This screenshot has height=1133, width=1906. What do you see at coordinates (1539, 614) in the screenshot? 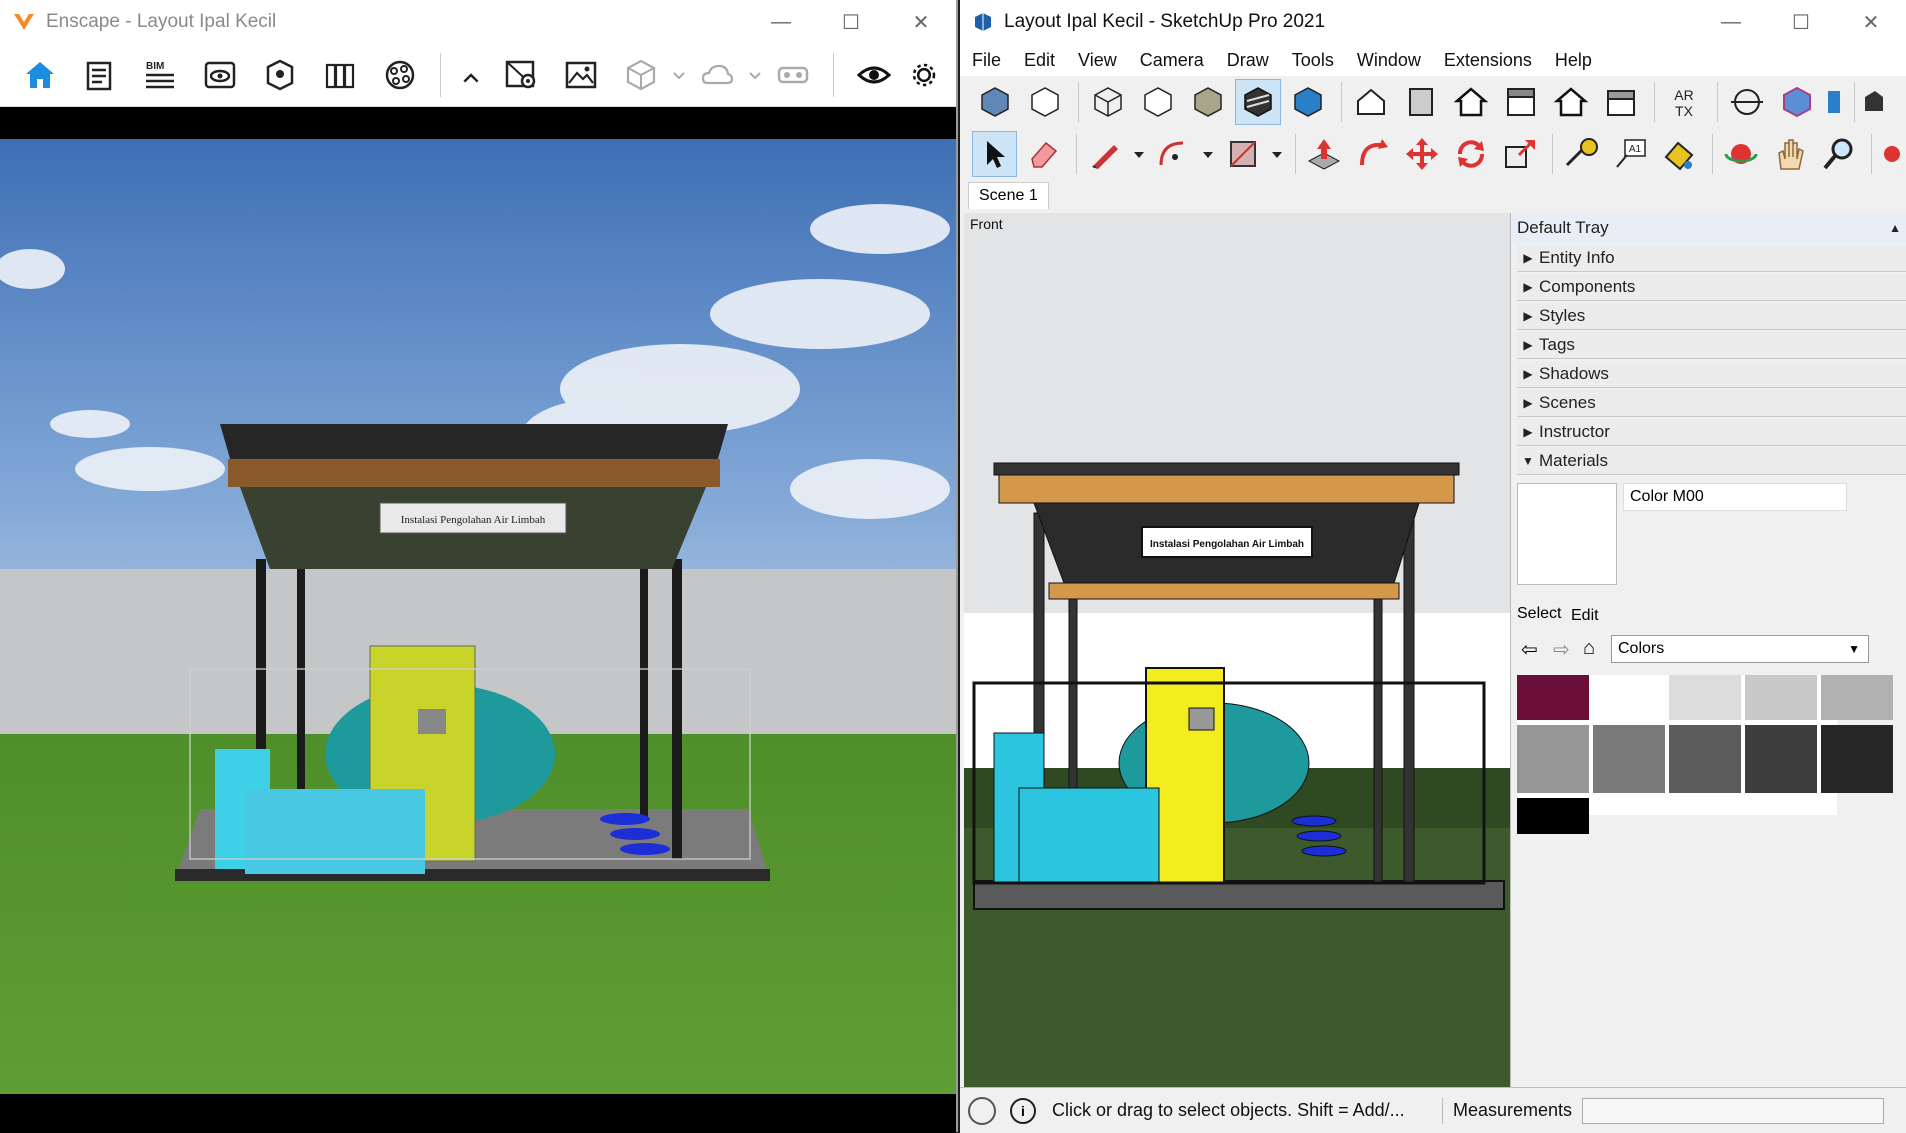
I see `tab-select: Select` at bounding box center [1539, 614].